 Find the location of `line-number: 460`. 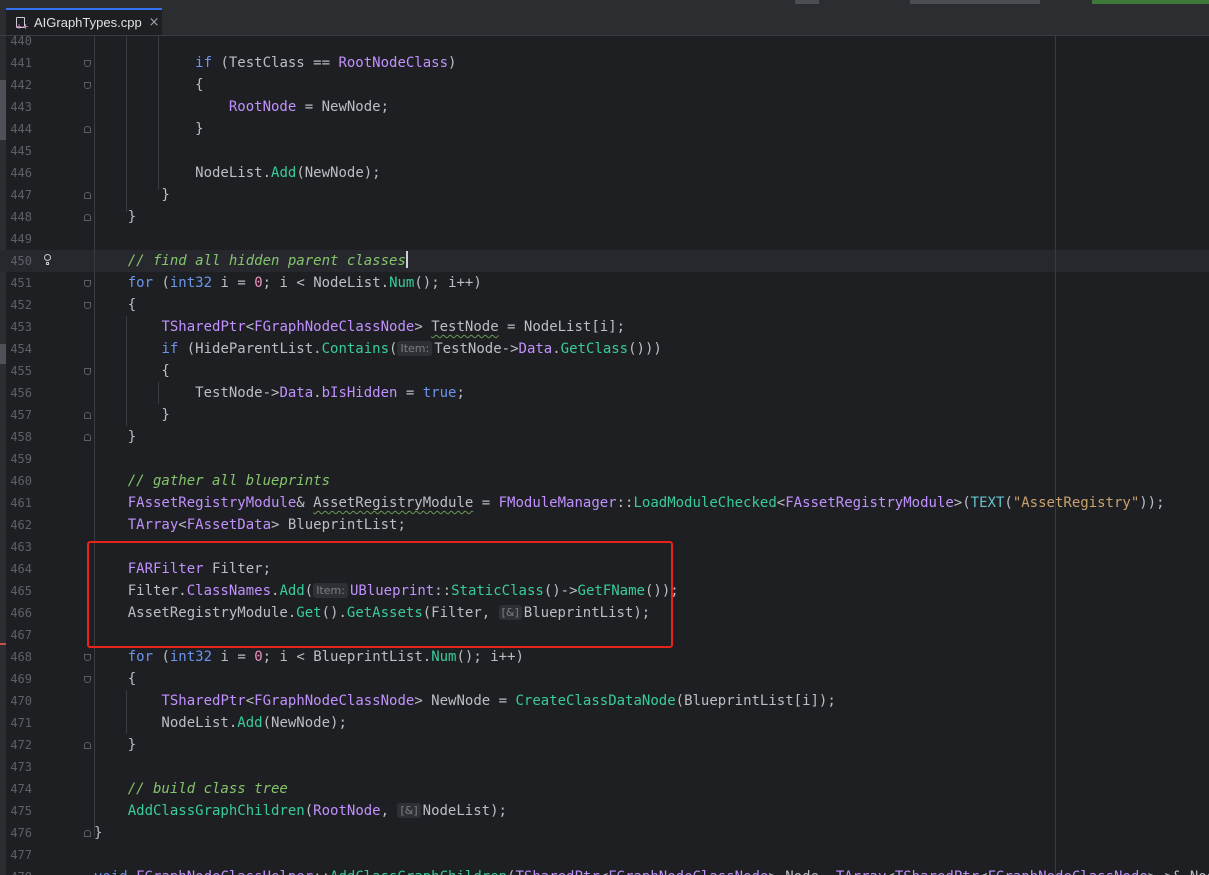

line-number: 460 is located at coordinates (21, 481).